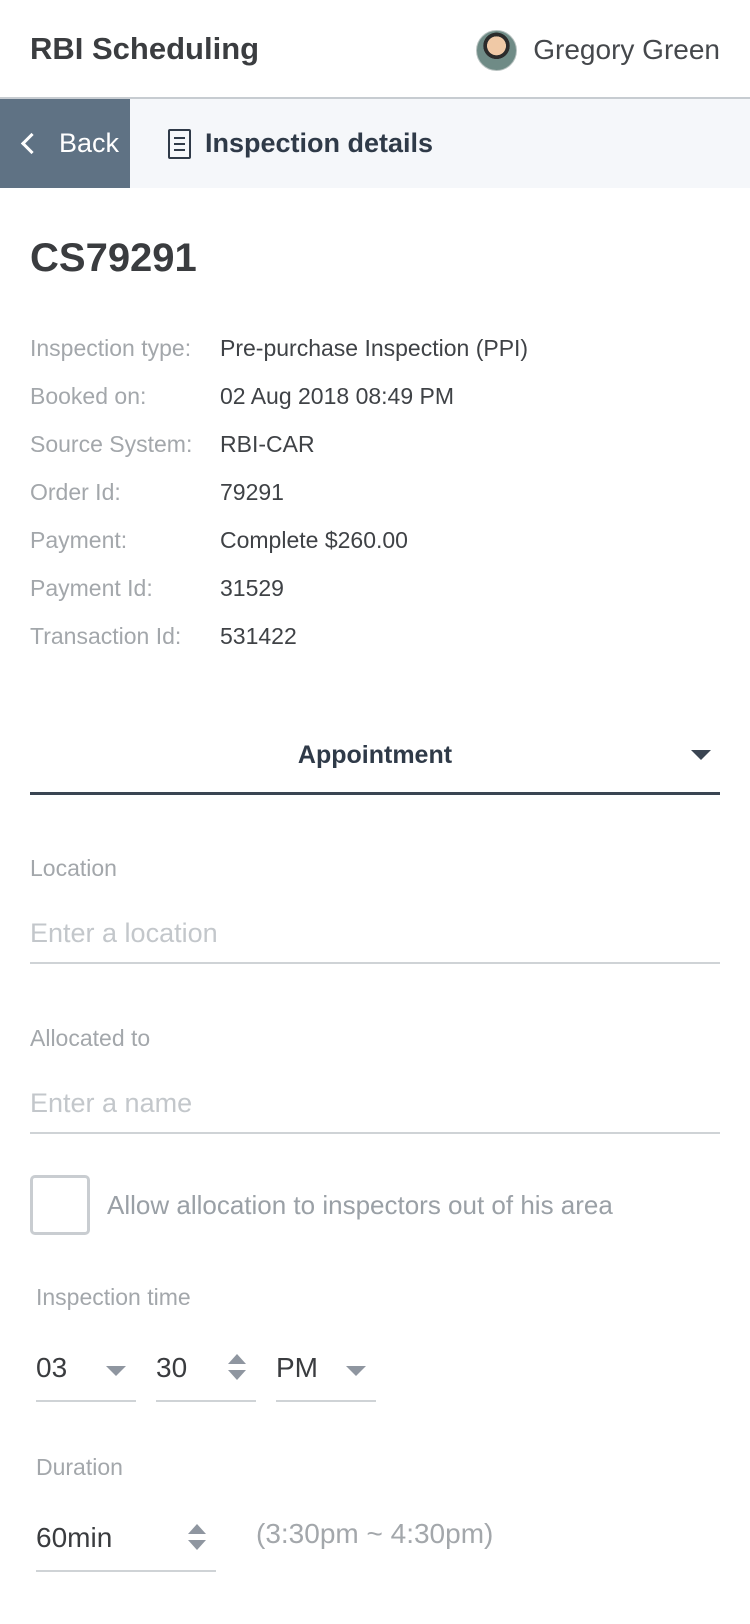 The width and height of the screenshot is (750, 1624). Describe the element at coordinates (91, 587) in the screenshot. I see `detail-label: Payment Id:` at that location.